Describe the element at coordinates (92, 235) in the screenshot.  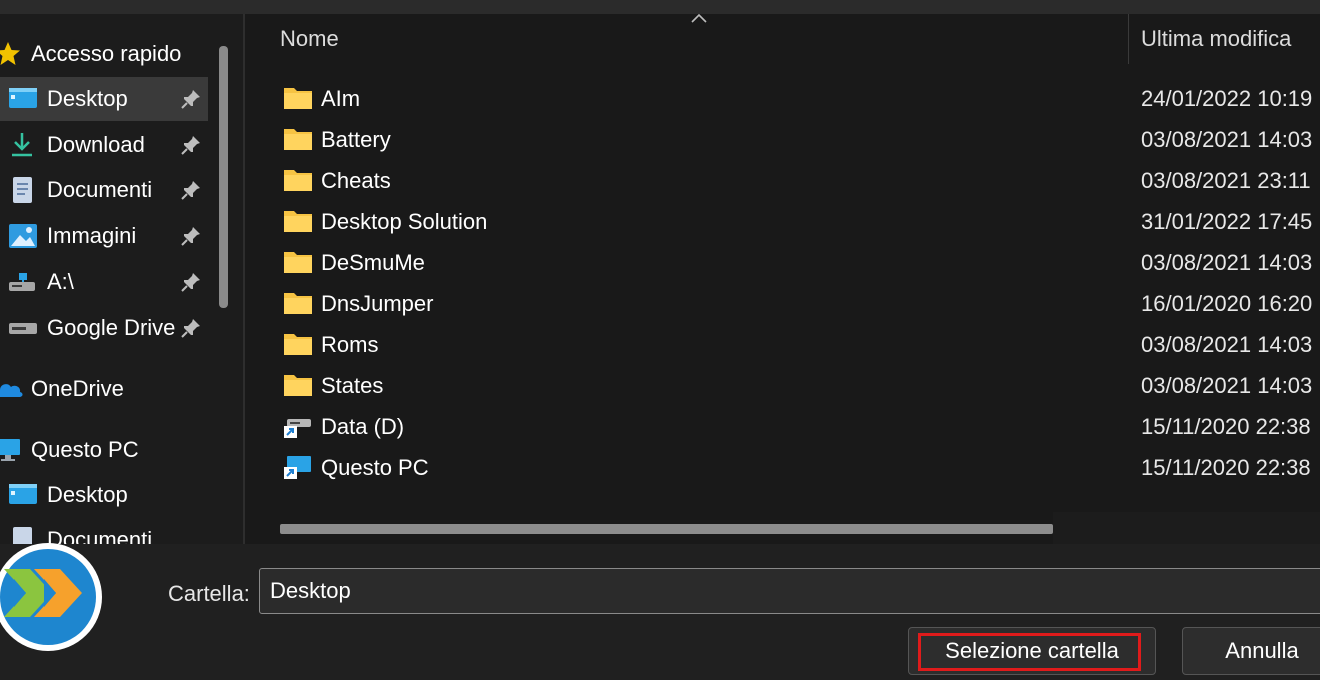
I see `sidebar-item-label: Immagini` at that location.